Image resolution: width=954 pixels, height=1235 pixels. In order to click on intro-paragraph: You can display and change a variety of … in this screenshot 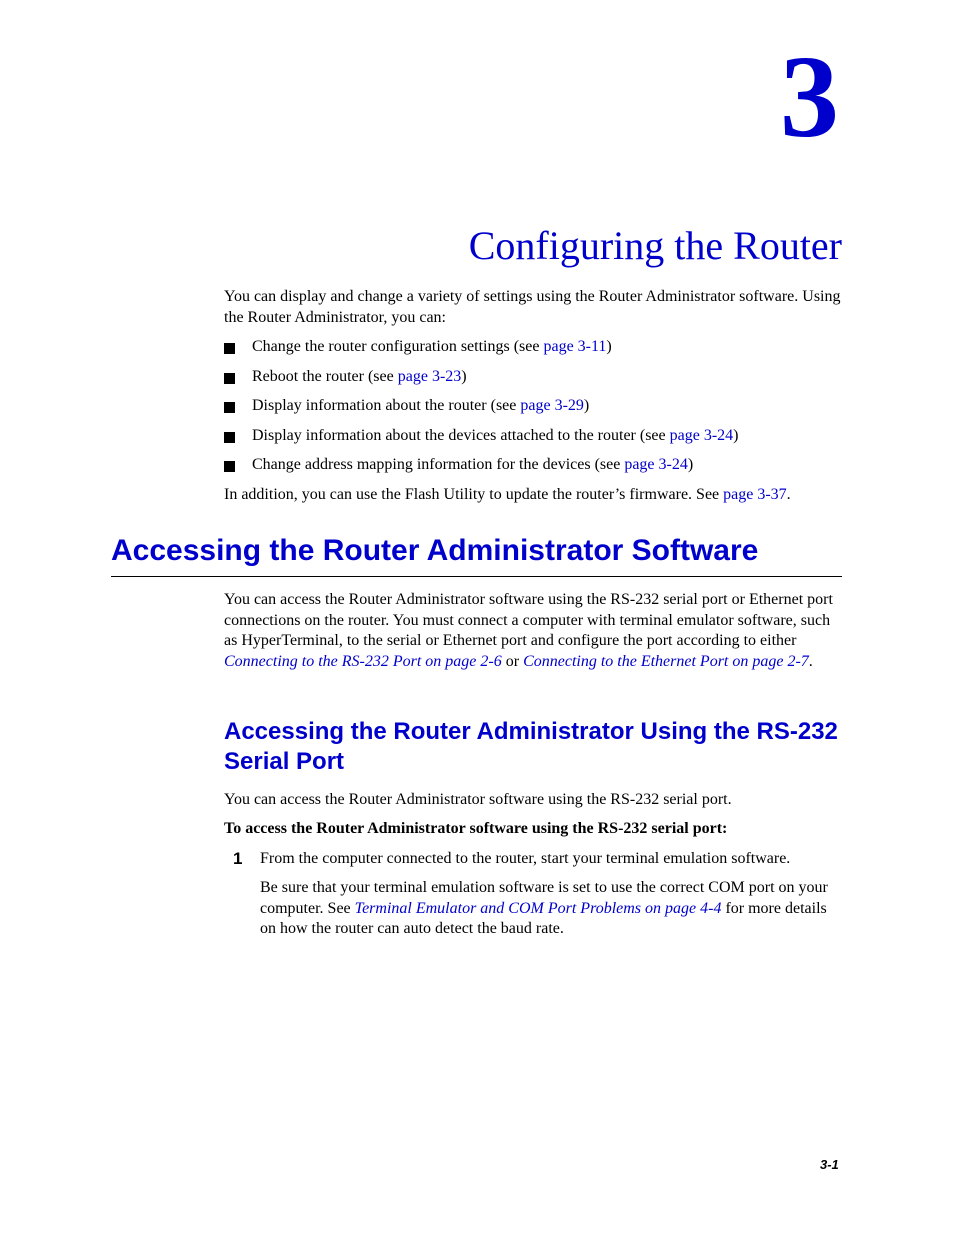, I will do `click(532, 307)`.